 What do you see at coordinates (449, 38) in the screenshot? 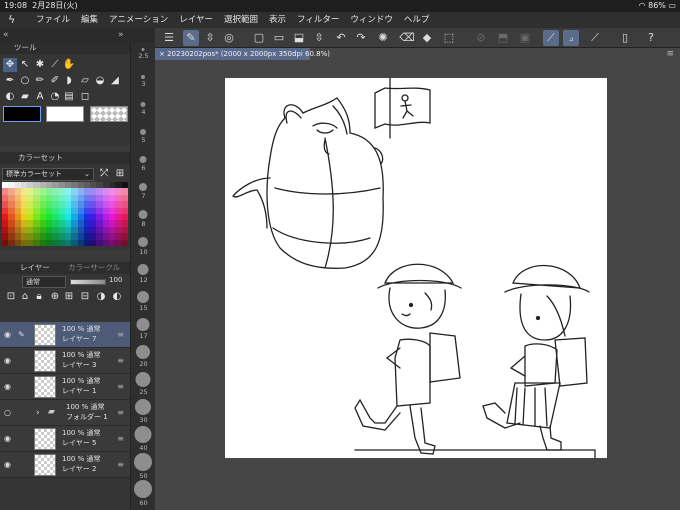
I see `transform-icon: ⬚` at bounding box center [449, 38].